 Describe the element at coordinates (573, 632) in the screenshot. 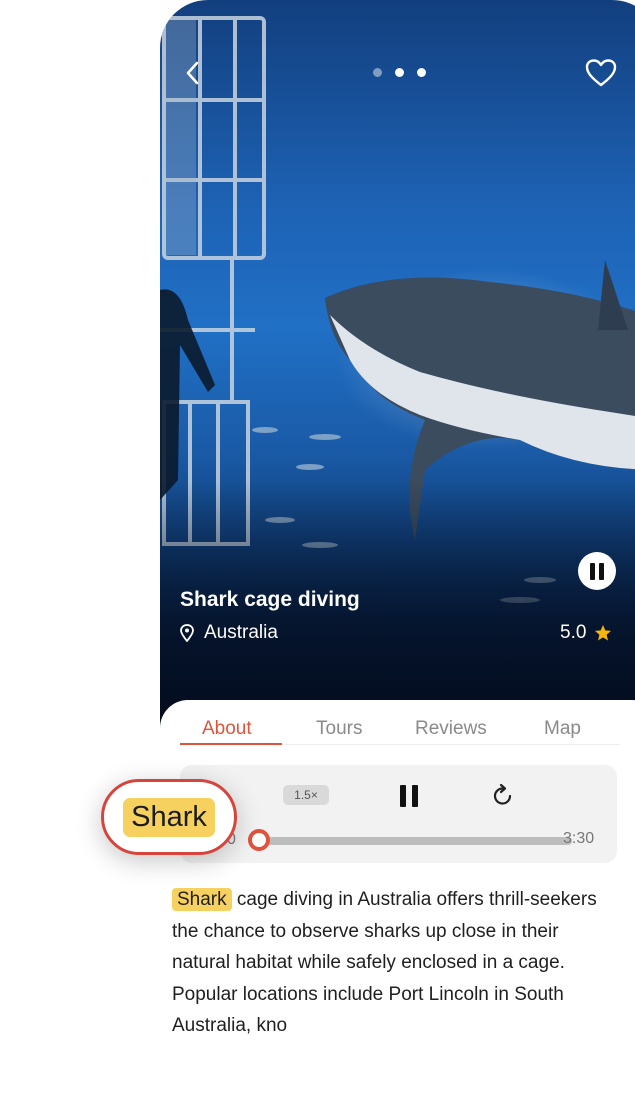

I see `rating-value: 5.0` at that location.